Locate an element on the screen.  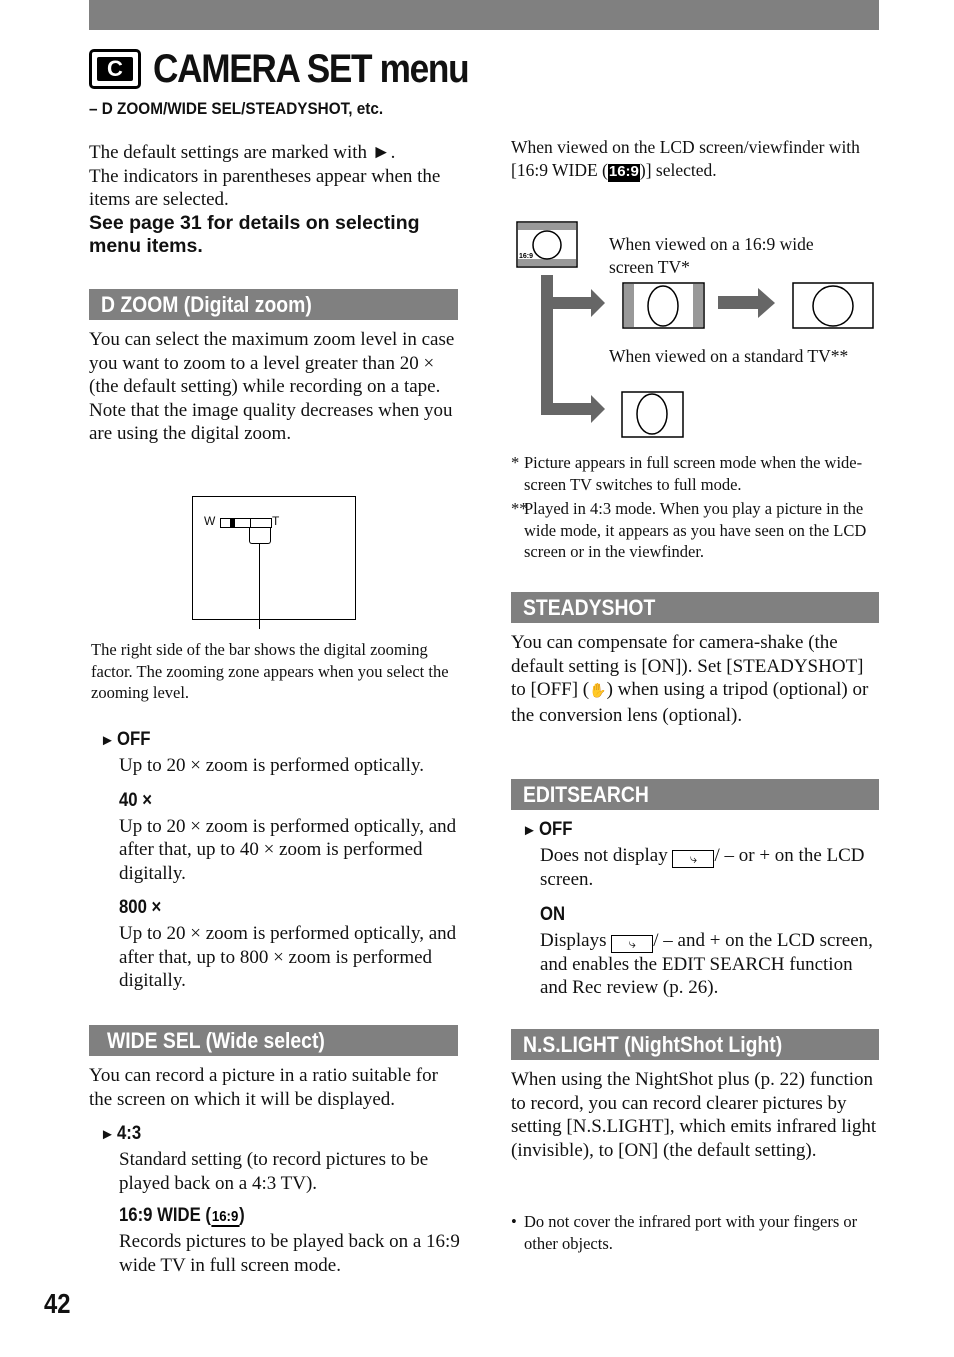
steadyshot-heading: STEADYSHOT is located at coordinates (695, 607).